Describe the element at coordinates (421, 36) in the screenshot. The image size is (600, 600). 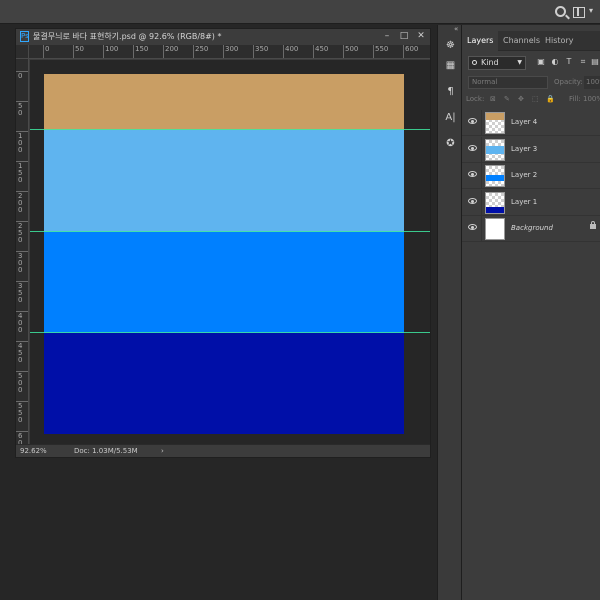
I see `close-button: ✕` at that location.